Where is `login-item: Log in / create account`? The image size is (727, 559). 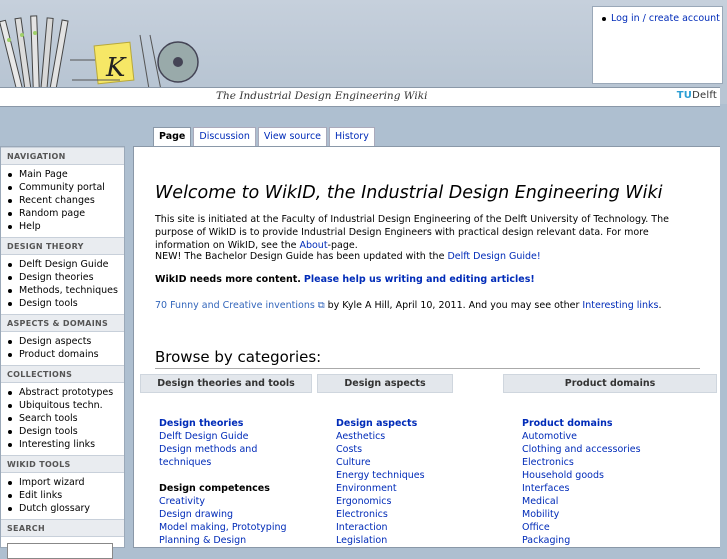
login-item: Log in / create account is located at coordinates (662, 18).